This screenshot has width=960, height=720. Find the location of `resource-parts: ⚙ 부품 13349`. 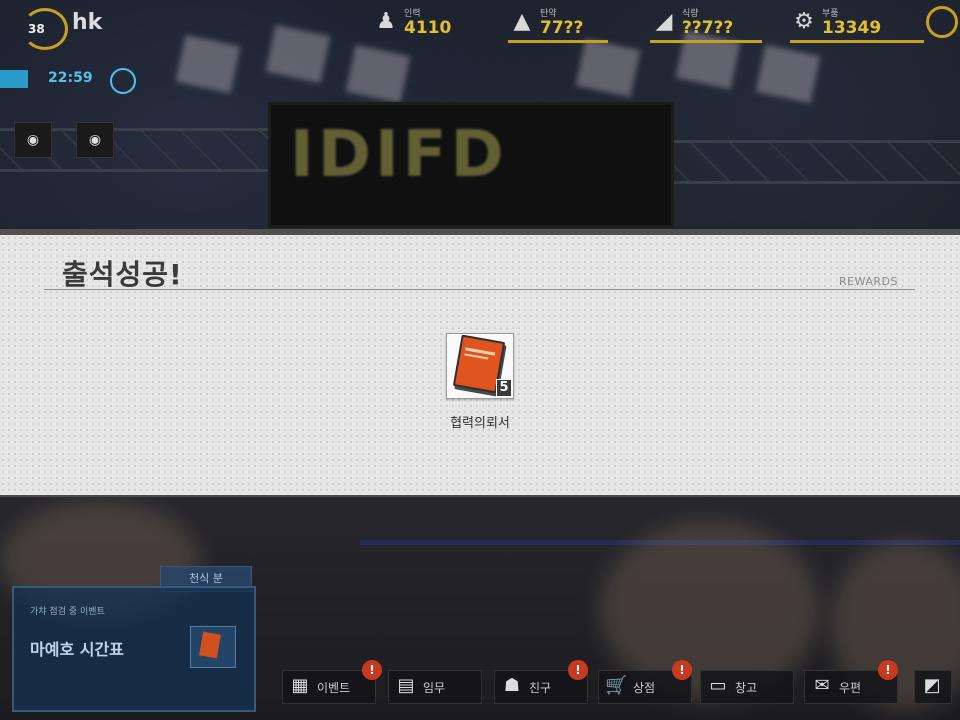

resource-parts: ⚙ 부품 13349 is located at coordinates (857, 24).